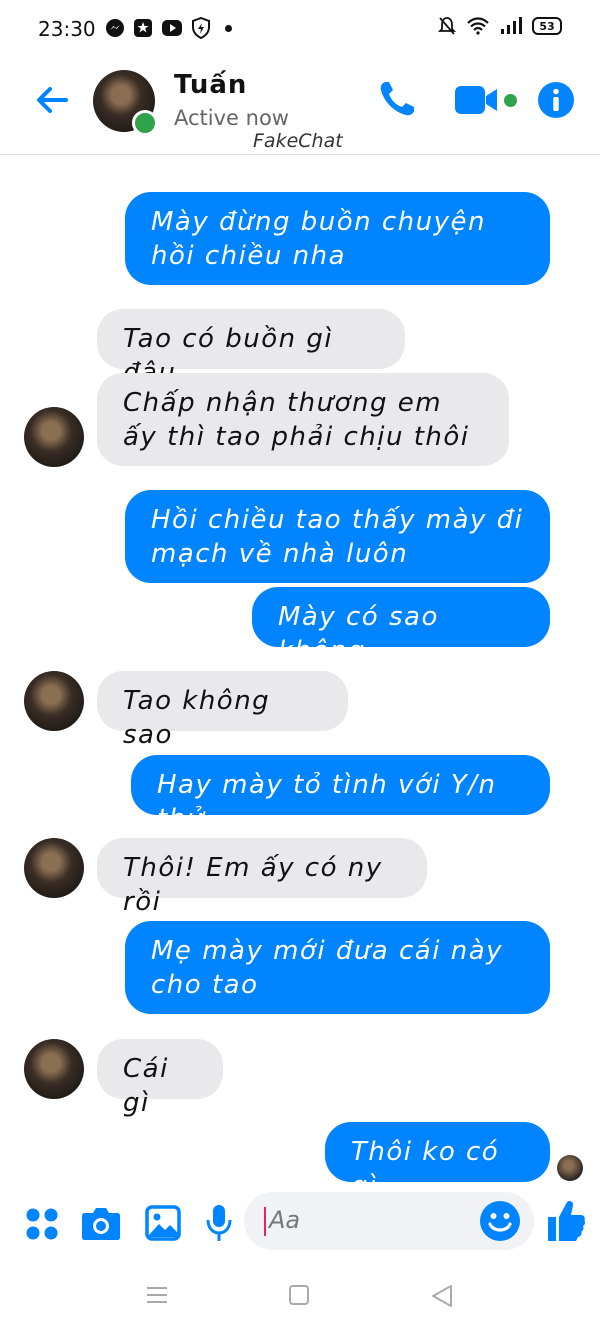 This screenshot has width=600, height=1333. Describe the element at coordinates (478, 100) in the screenshot. I see `video-call-icon` at that location.